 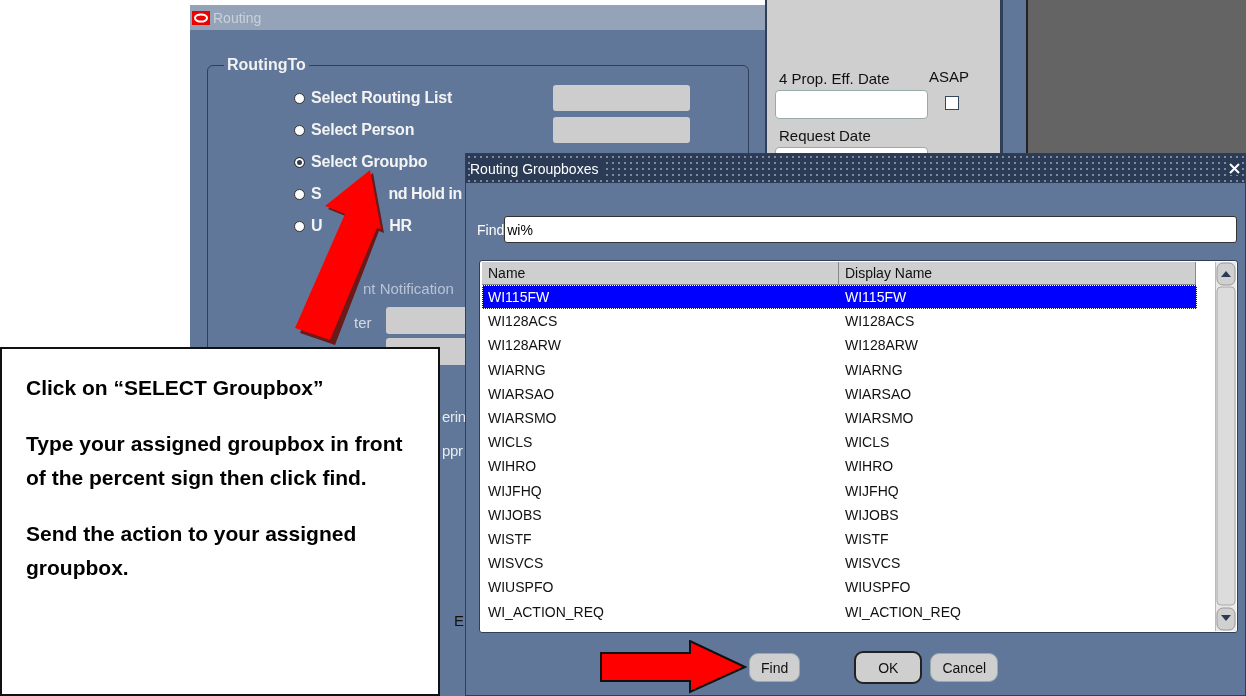 I want to click on list-row: WIUSPFO WIUSPFO, so click(x=839, y=587).